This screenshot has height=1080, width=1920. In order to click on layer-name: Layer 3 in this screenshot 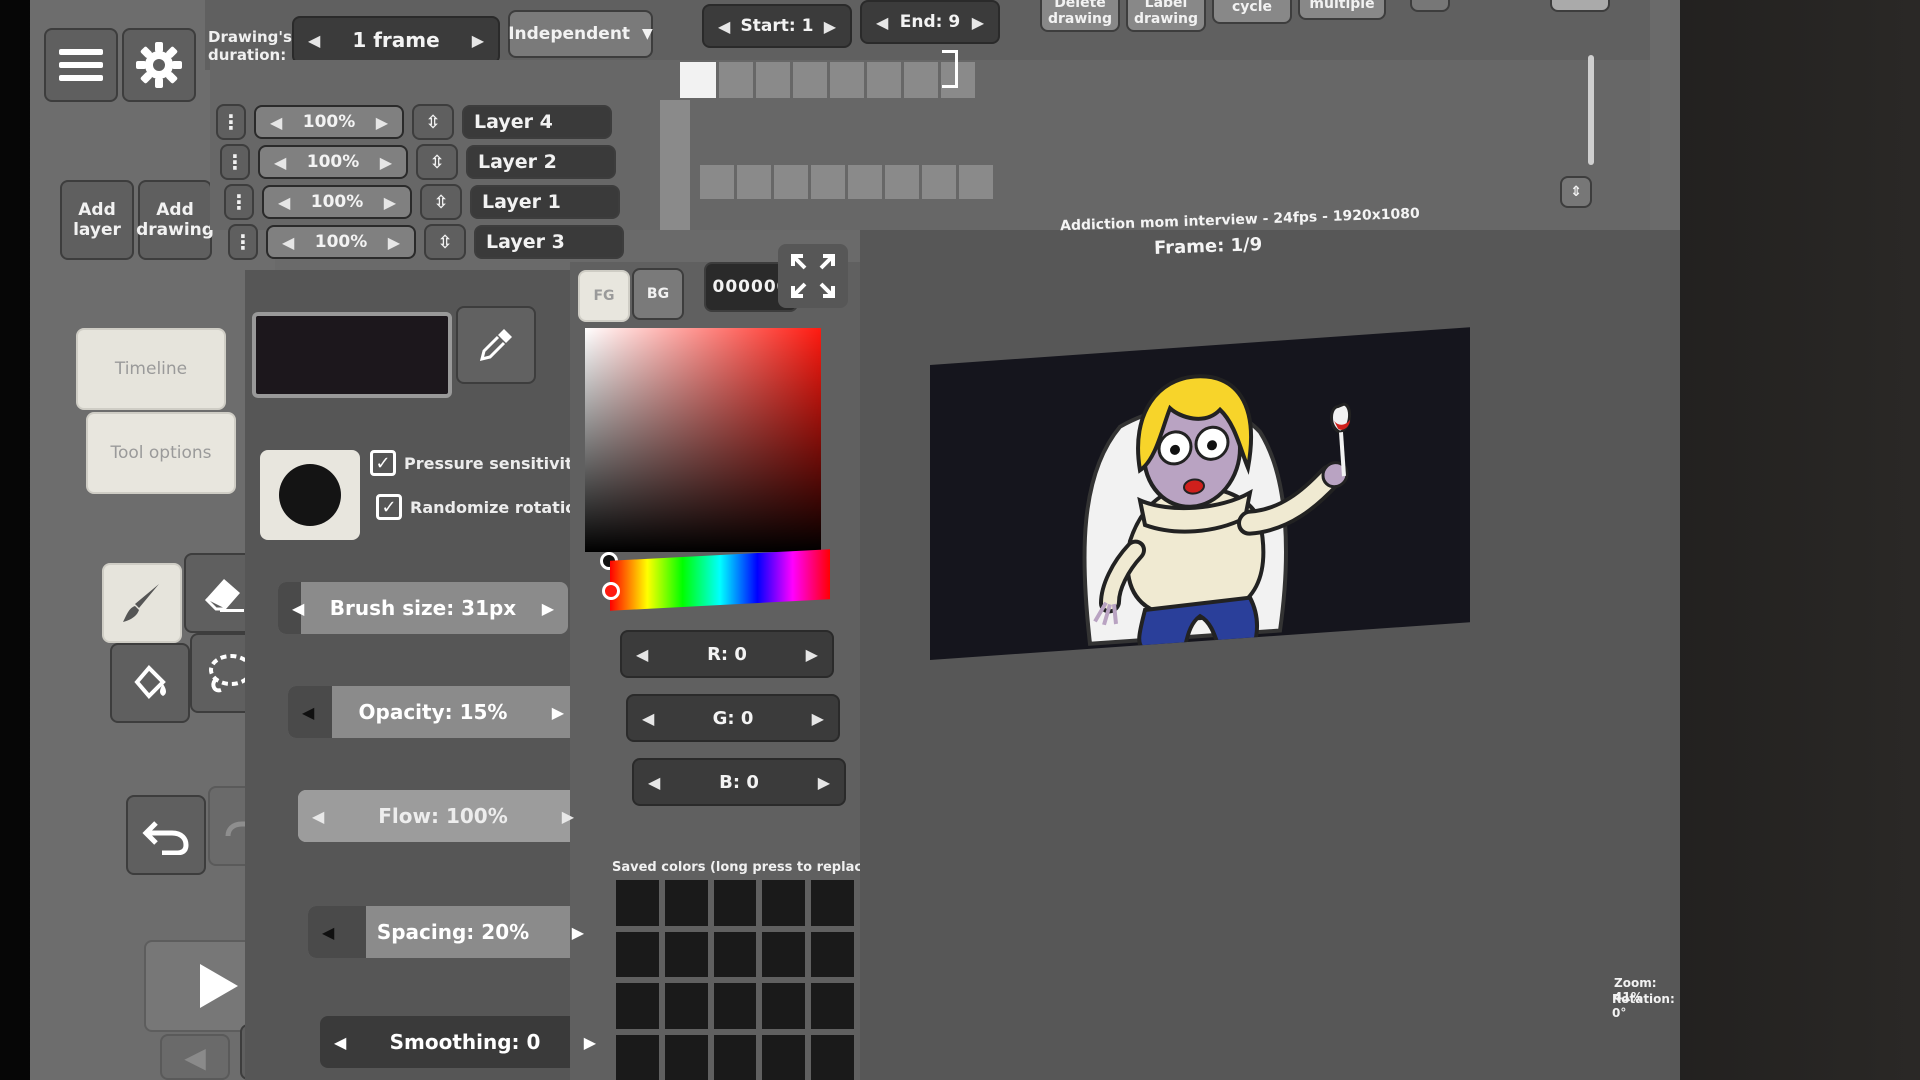, I will do `click(549, 242)`.